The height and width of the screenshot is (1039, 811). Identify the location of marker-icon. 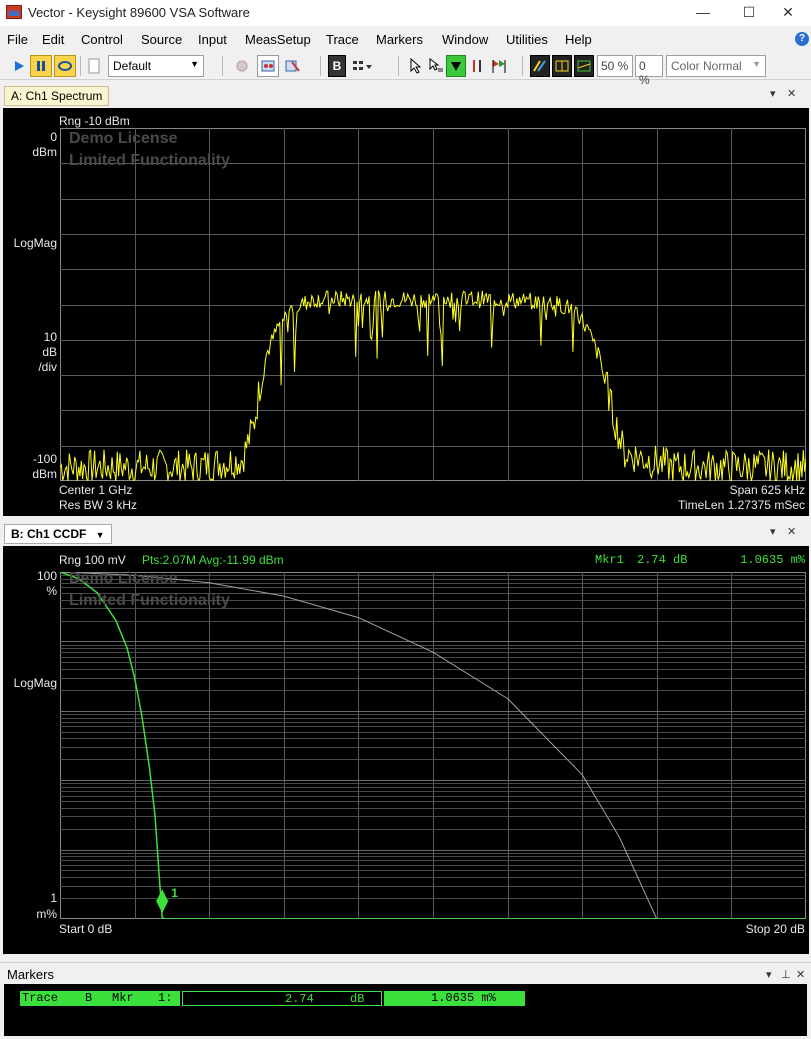
(456, 66).